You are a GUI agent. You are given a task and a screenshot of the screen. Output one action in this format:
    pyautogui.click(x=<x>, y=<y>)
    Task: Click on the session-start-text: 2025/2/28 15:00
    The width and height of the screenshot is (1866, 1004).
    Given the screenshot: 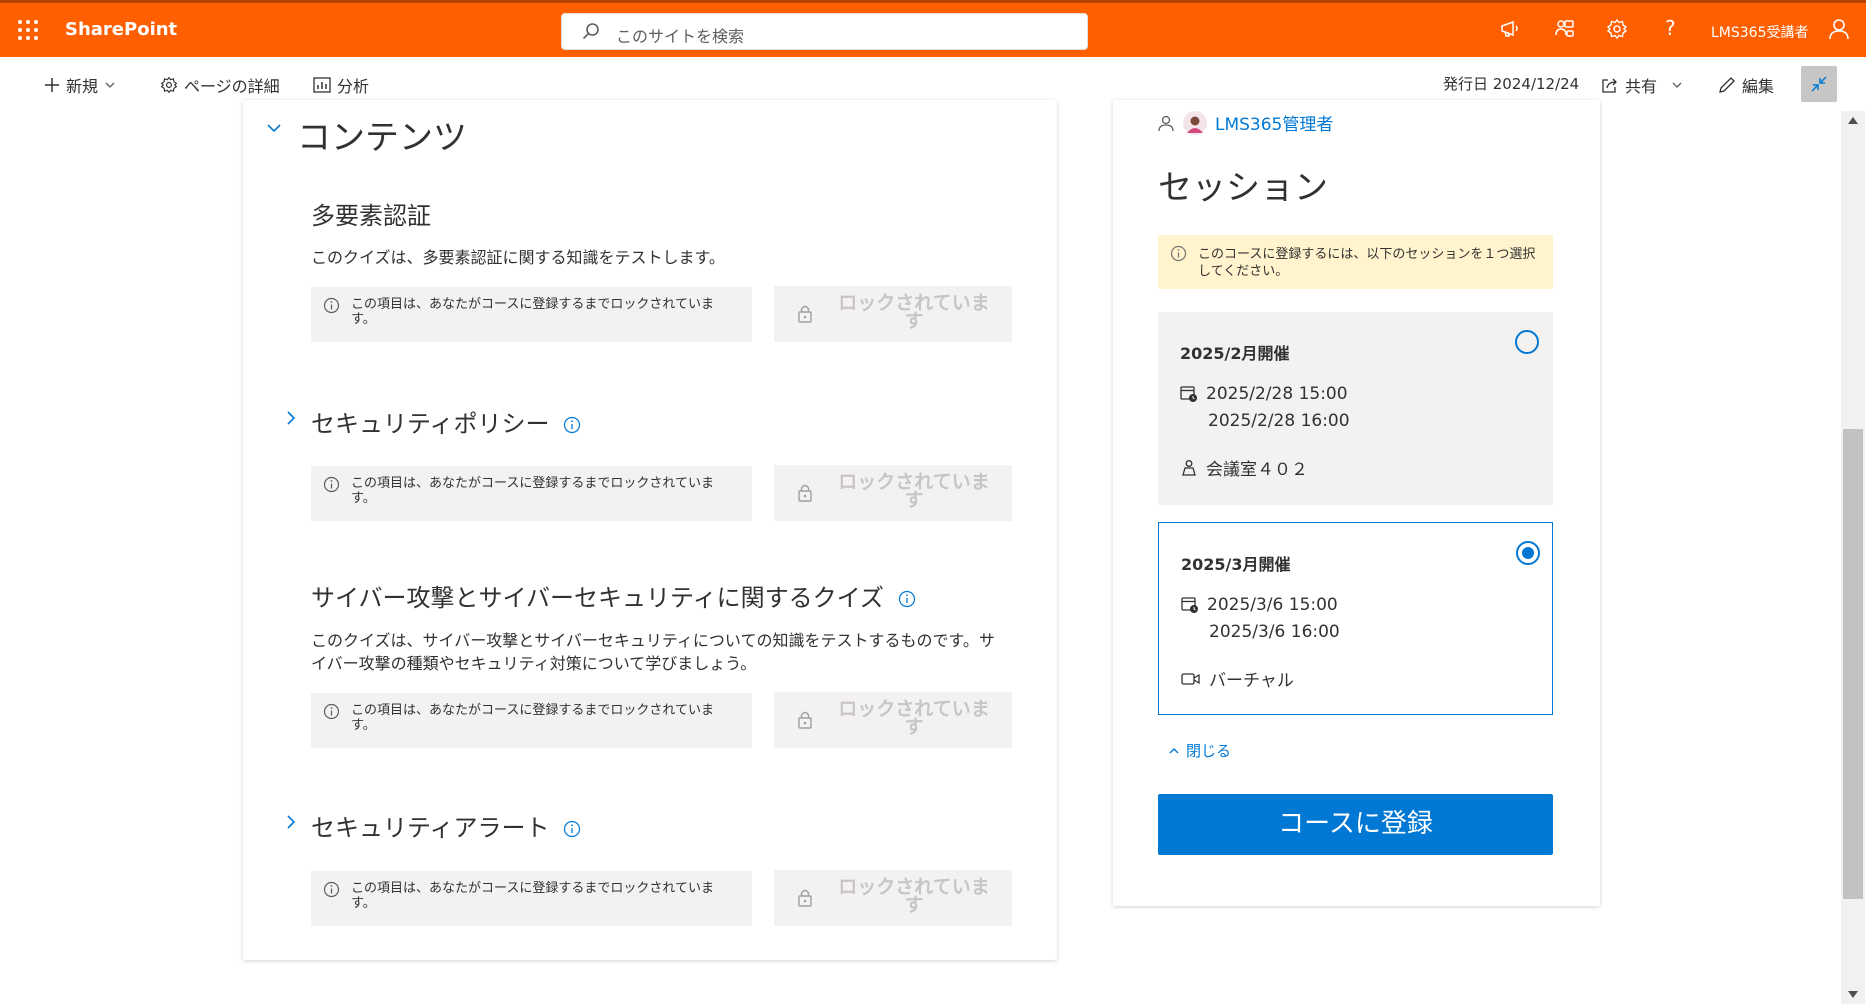 What is the action you would take?
    pyautogui.click(x=1277, y=394)
    